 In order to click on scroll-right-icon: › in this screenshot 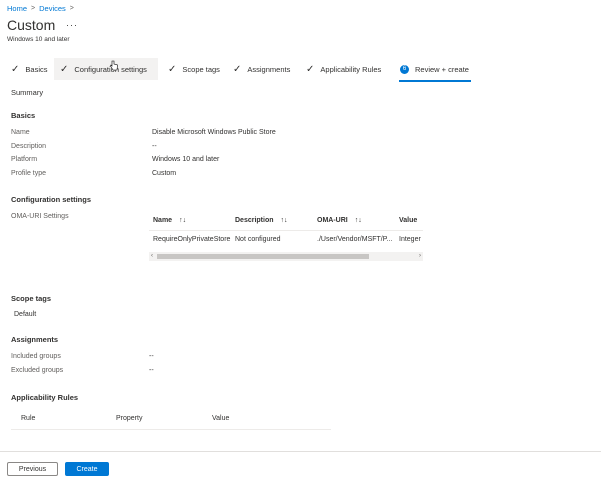, I will do `click(420, 256)`.